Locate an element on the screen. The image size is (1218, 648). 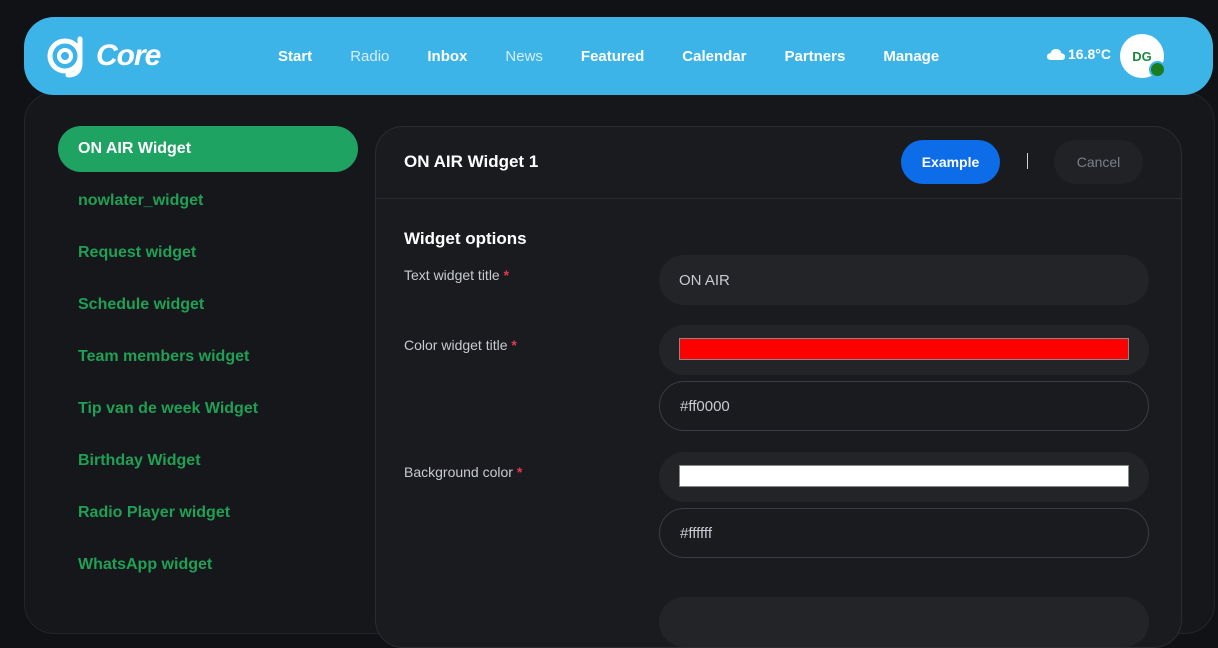
nav-item-manage: Manage is located at coordinates (911, 56).